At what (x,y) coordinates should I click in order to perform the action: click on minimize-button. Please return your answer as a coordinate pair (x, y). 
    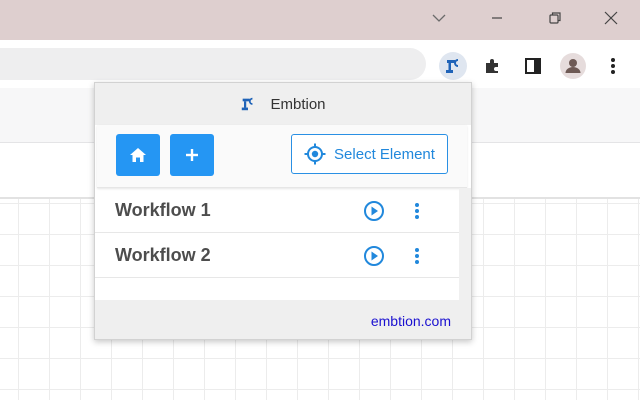
    Looking at the image, I should click on (439, 18).